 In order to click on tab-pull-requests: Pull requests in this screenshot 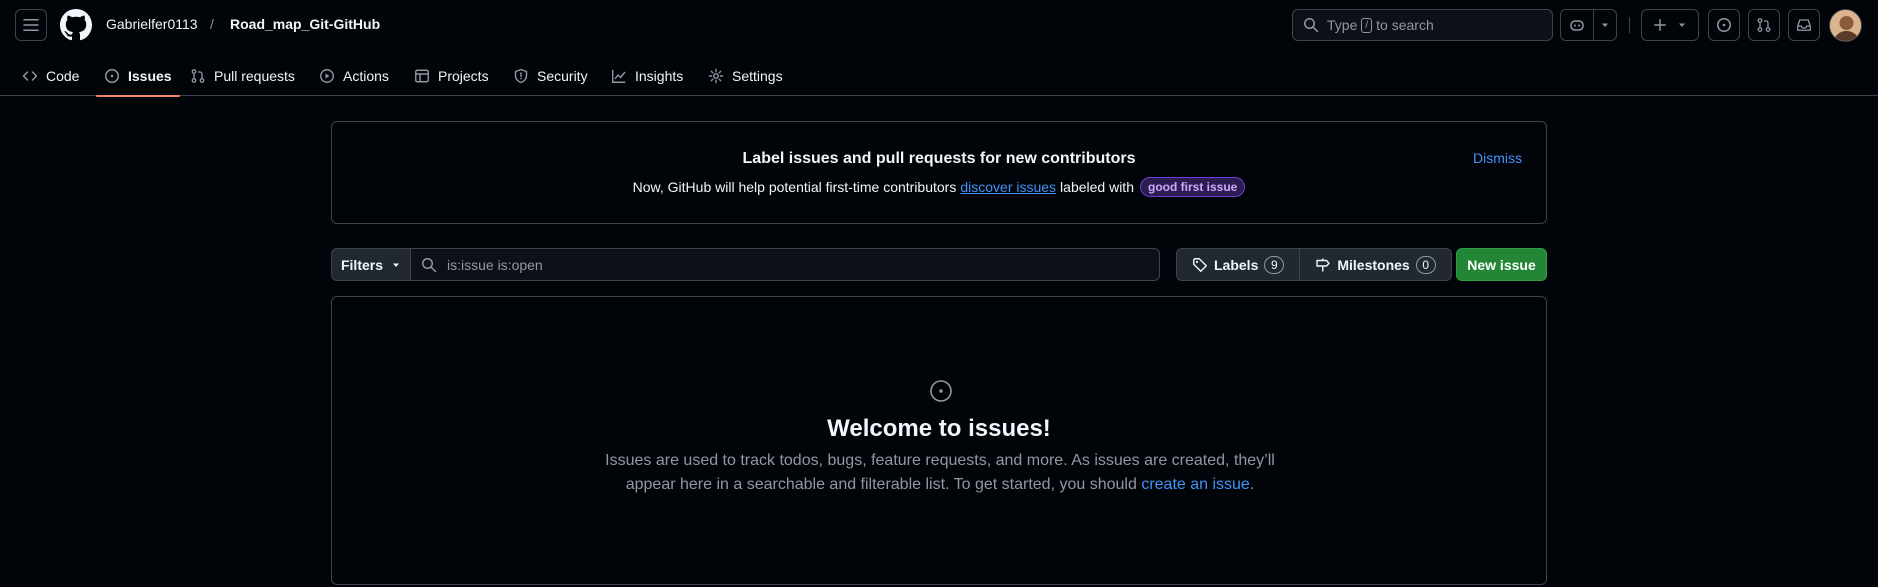, I will do `click(242, 76)`.